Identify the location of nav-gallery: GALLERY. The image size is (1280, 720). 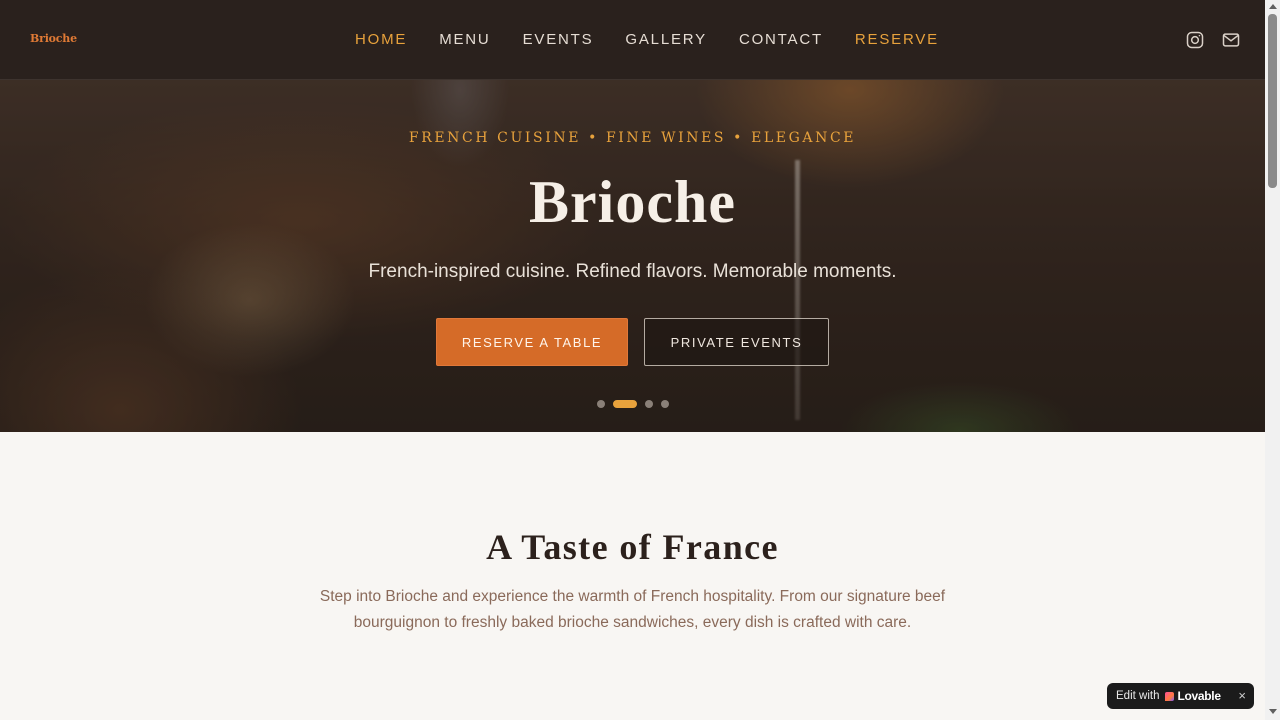
(666, 39).